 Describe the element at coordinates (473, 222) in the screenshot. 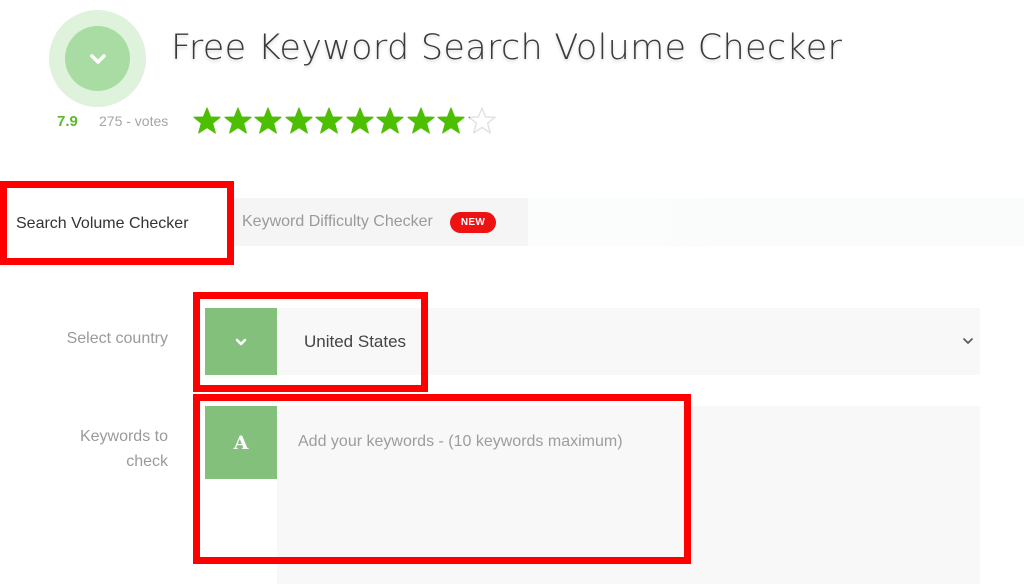

I see `new-badge: NEW` at that location.